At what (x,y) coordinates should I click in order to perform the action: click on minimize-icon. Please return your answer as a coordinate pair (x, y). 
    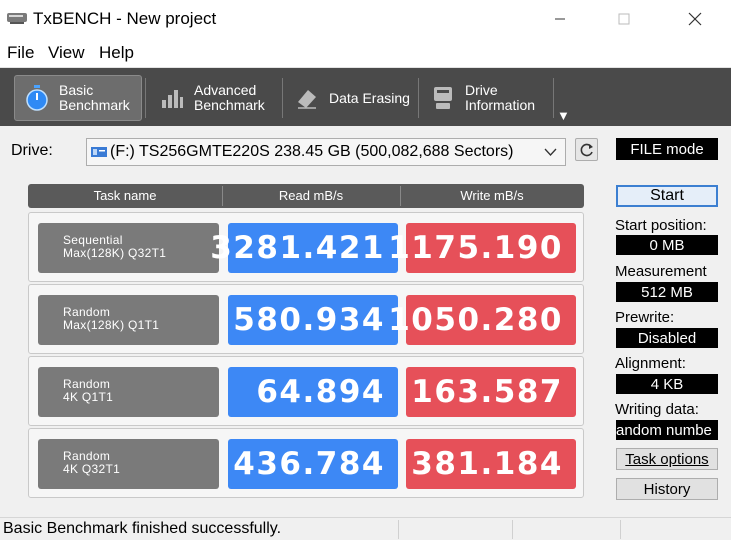
    Looking at the image, I should click on (560, 19).